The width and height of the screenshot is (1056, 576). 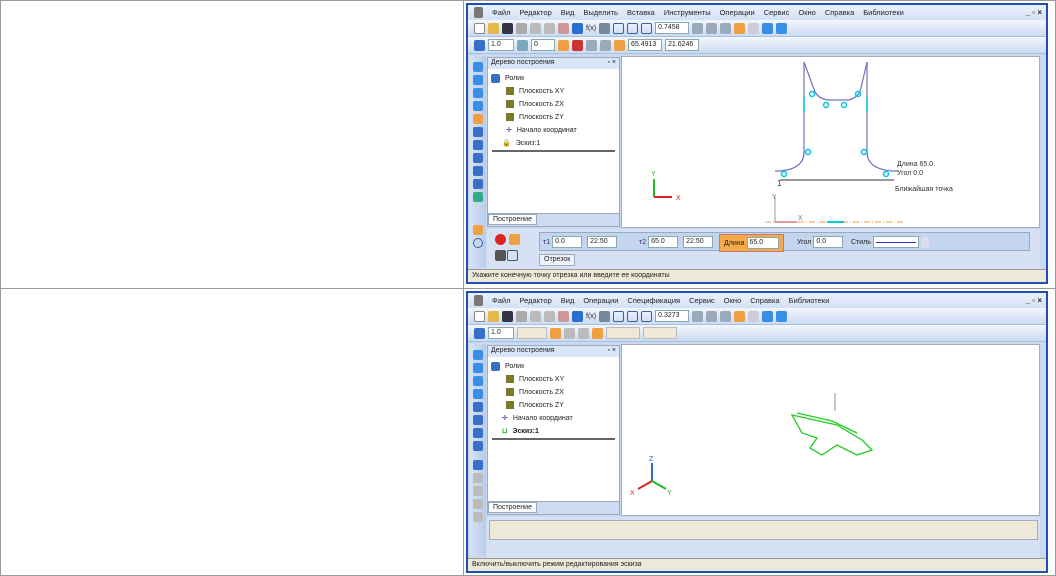 What do you see at coordinates (478, 171) in the screenshot?
I see `param-icon` at bounding box center [478, 171].